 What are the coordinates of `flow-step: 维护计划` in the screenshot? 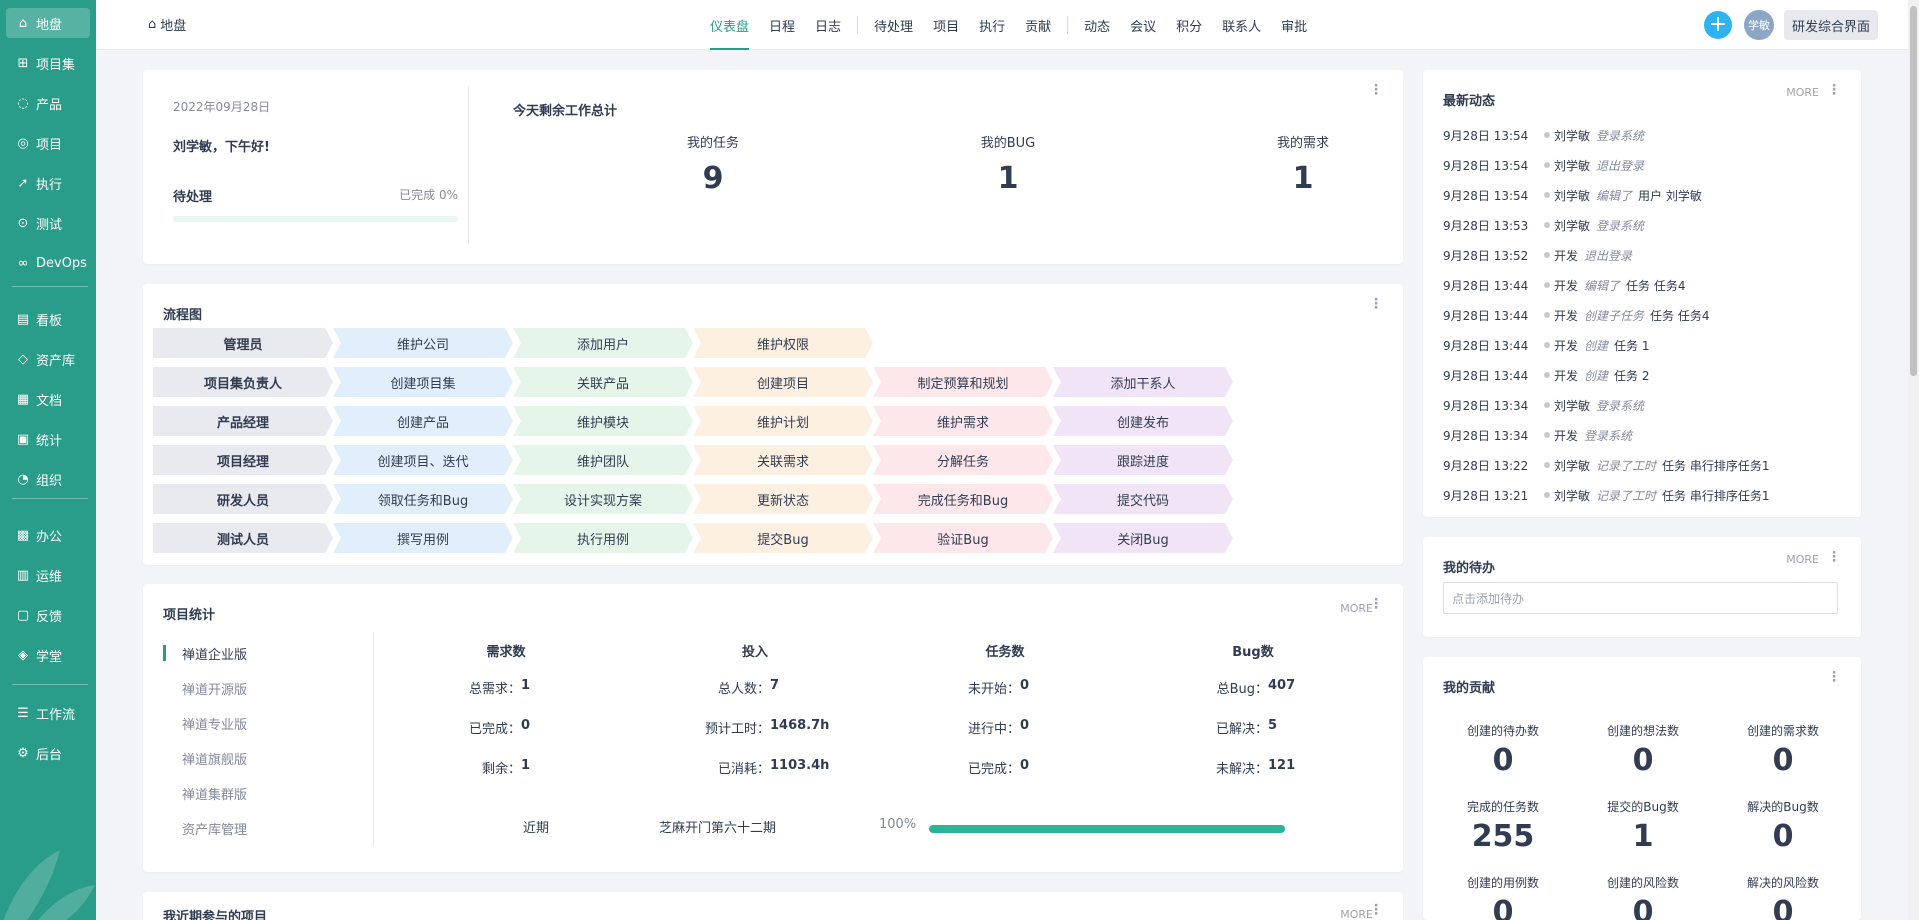 It's located at (783, 421).